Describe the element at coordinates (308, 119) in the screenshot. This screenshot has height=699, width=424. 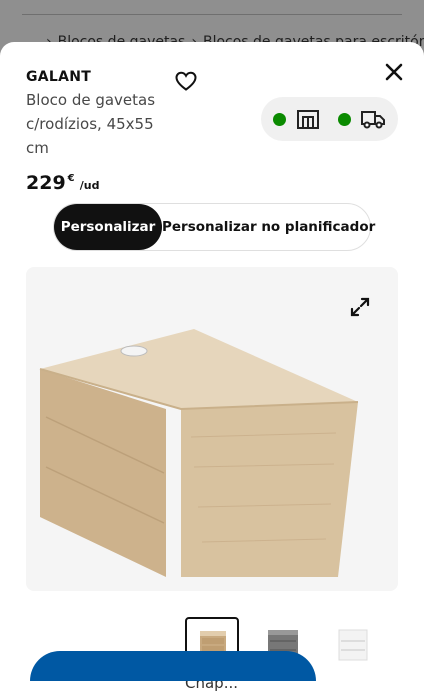
I see `store-icon` at that location.